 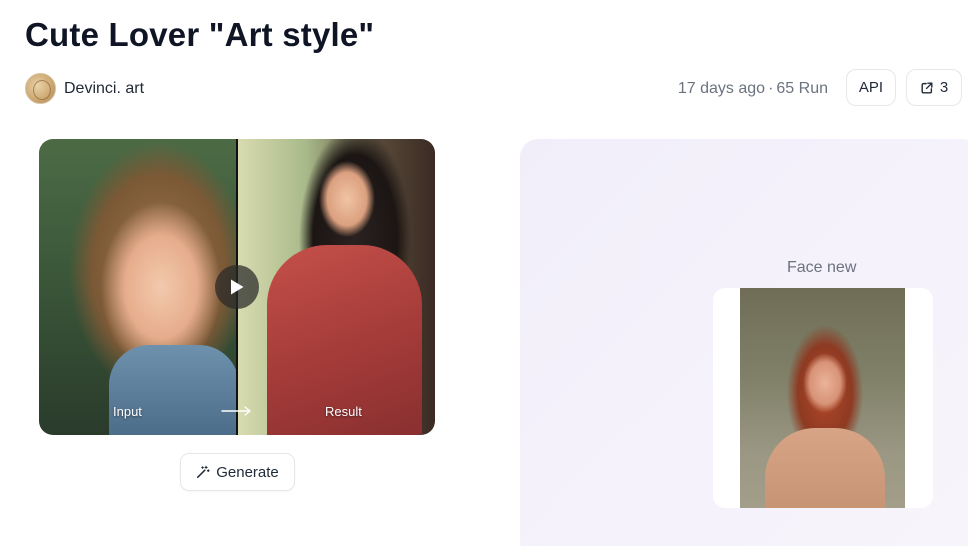 I want to click on face-image, so click(x=822, y=398).